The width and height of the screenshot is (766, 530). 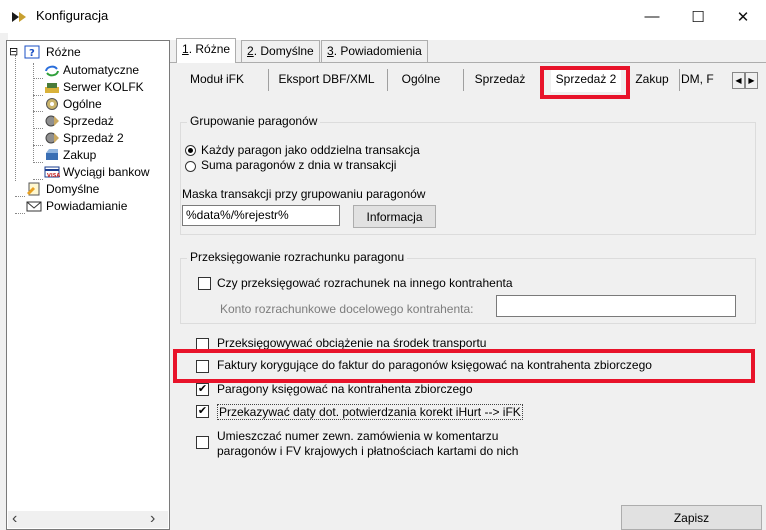 What do you see at coordinates (88, 121) in the screenshot?
I see `tree-item-sprzedaz: Sprzedaż` at bounding box center [88, 121].